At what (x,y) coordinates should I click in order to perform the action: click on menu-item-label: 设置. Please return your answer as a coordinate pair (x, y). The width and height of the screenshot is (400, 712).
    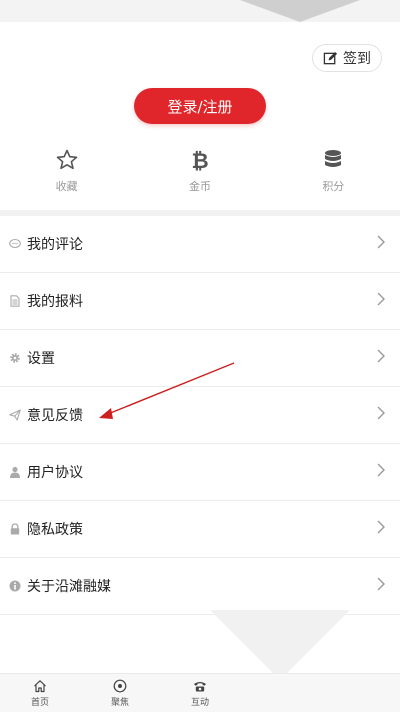
    Looking at the image, I should click on (41, 359).